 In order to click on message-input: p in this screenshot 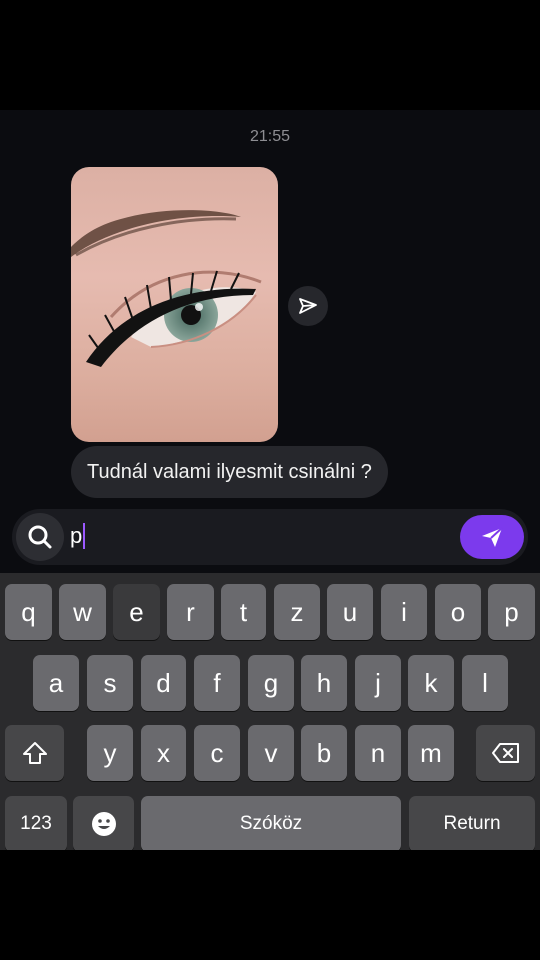, I will do `click(78, 536)`.